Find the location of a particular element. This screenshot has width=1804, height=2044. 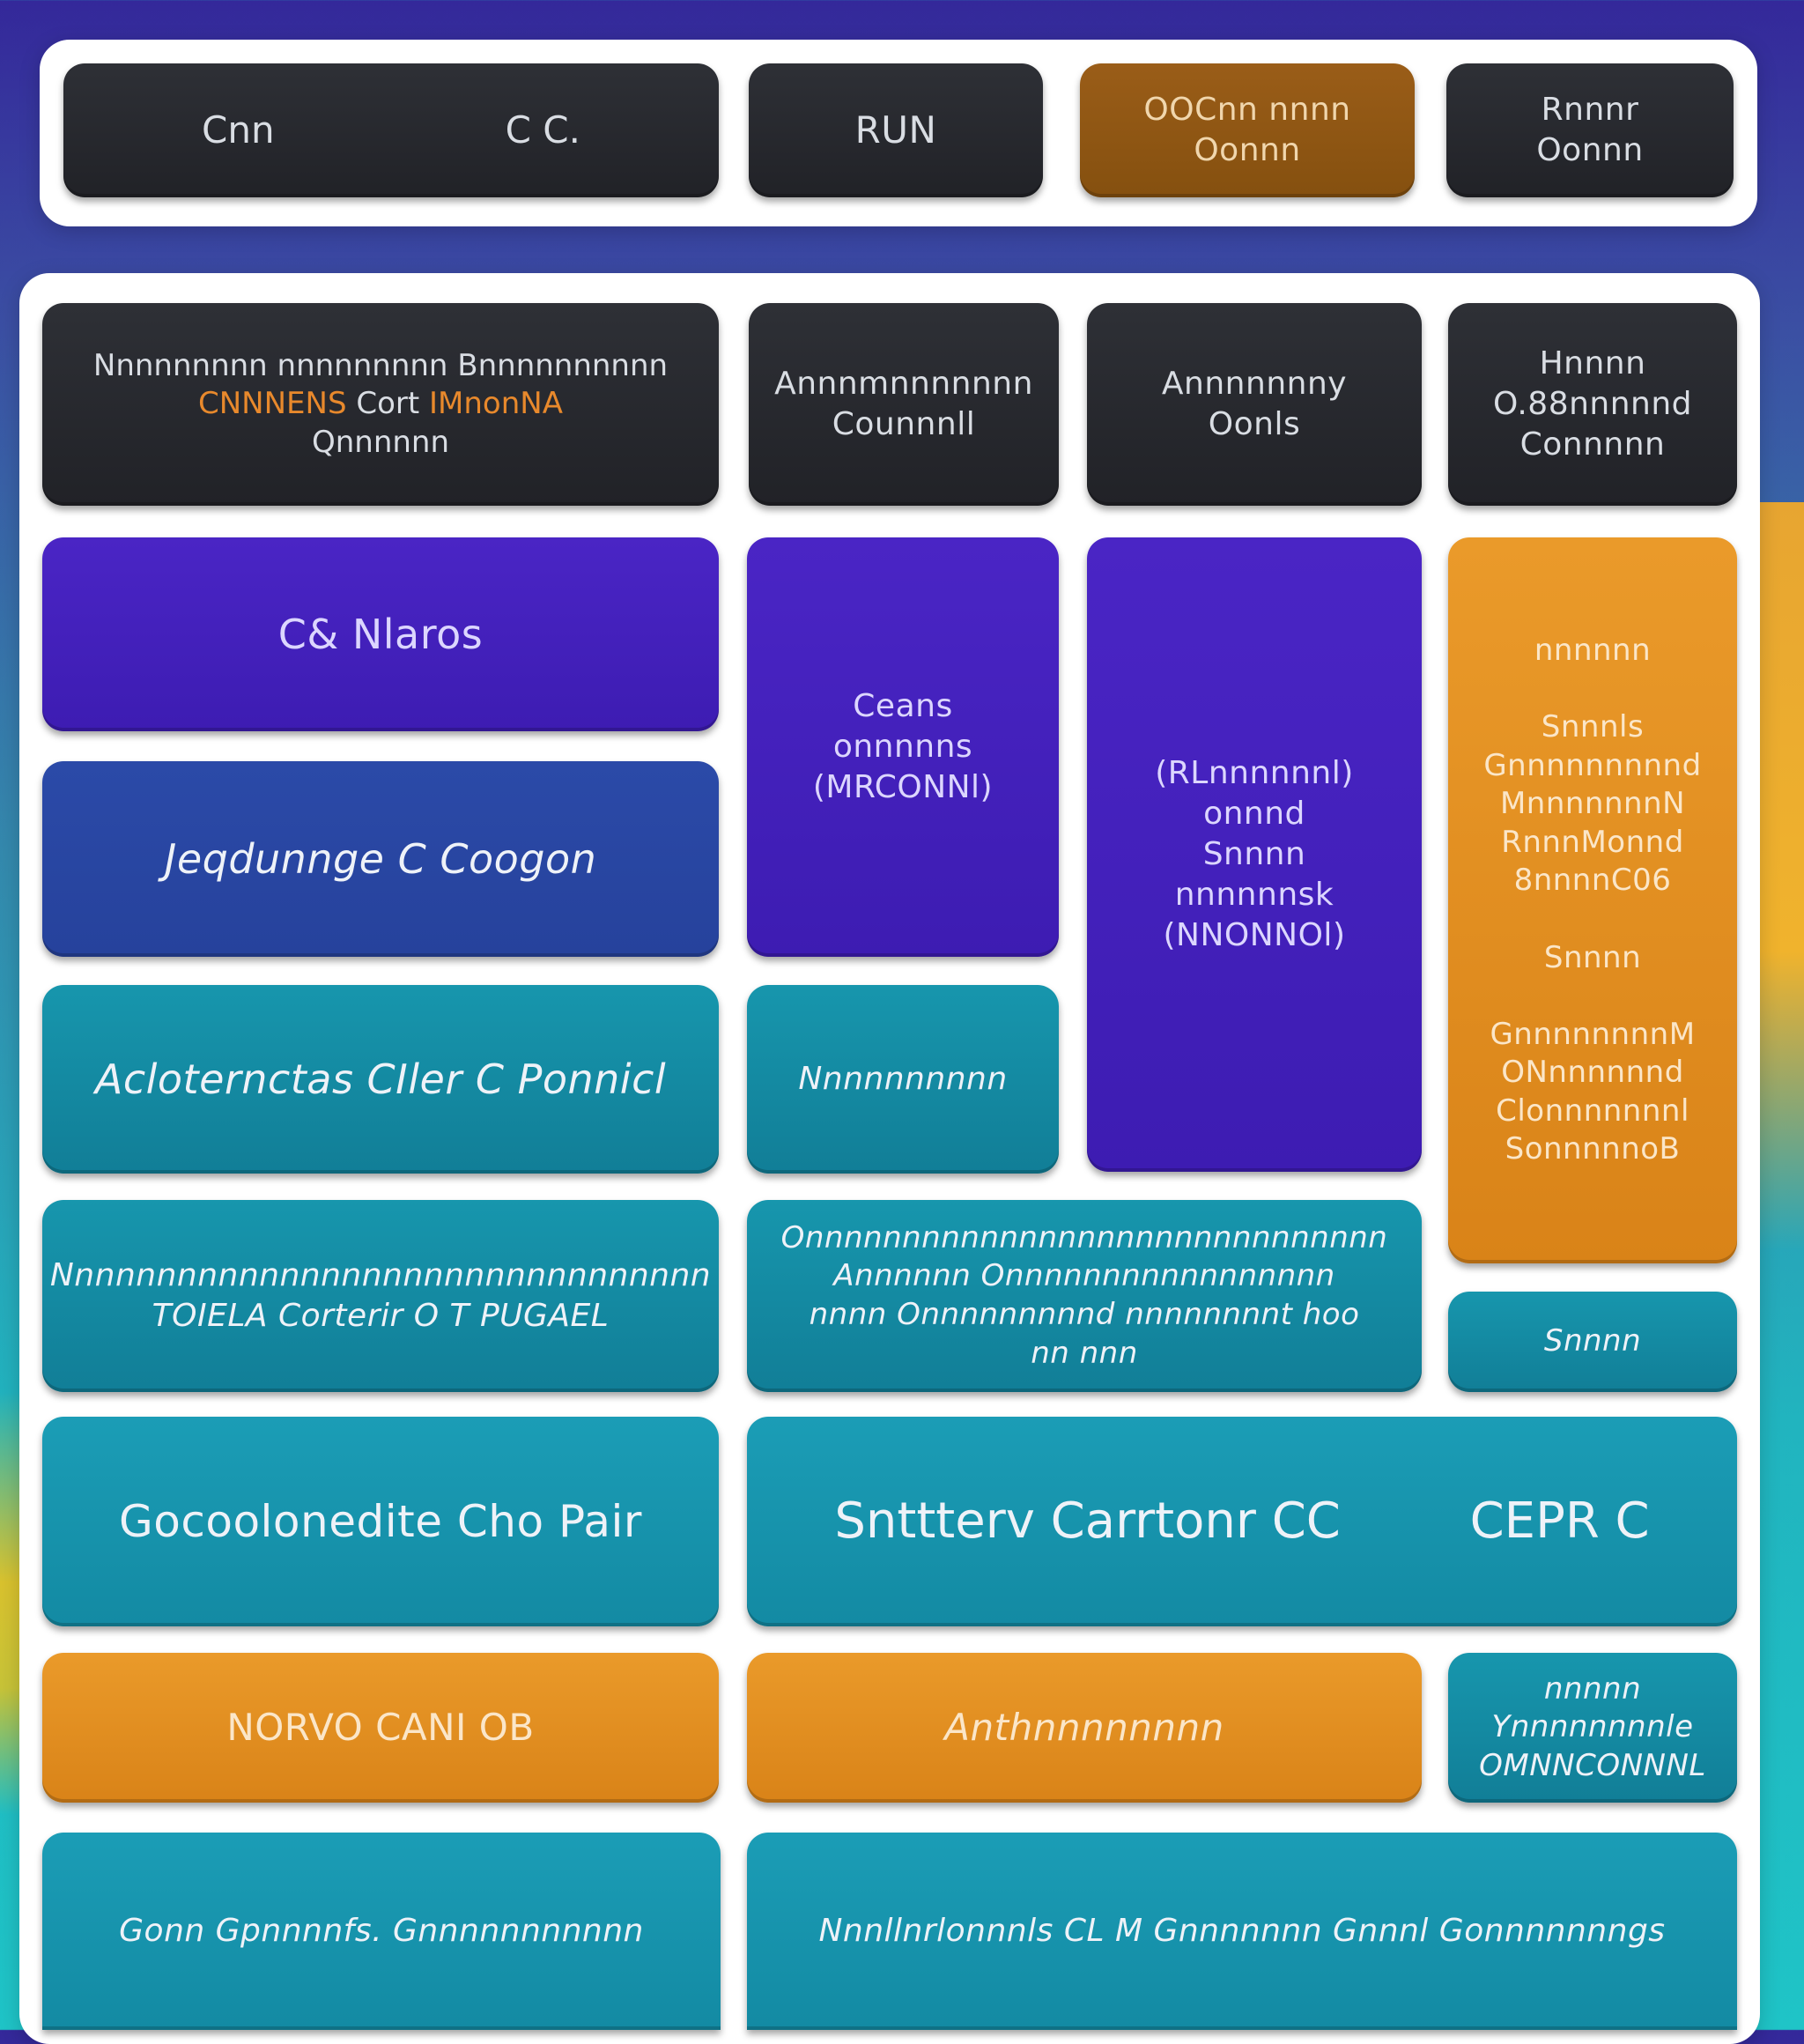

grid-box-r1-a-line2: CNNNENS Cort IMnonNA is located at coordinates (380, 404).